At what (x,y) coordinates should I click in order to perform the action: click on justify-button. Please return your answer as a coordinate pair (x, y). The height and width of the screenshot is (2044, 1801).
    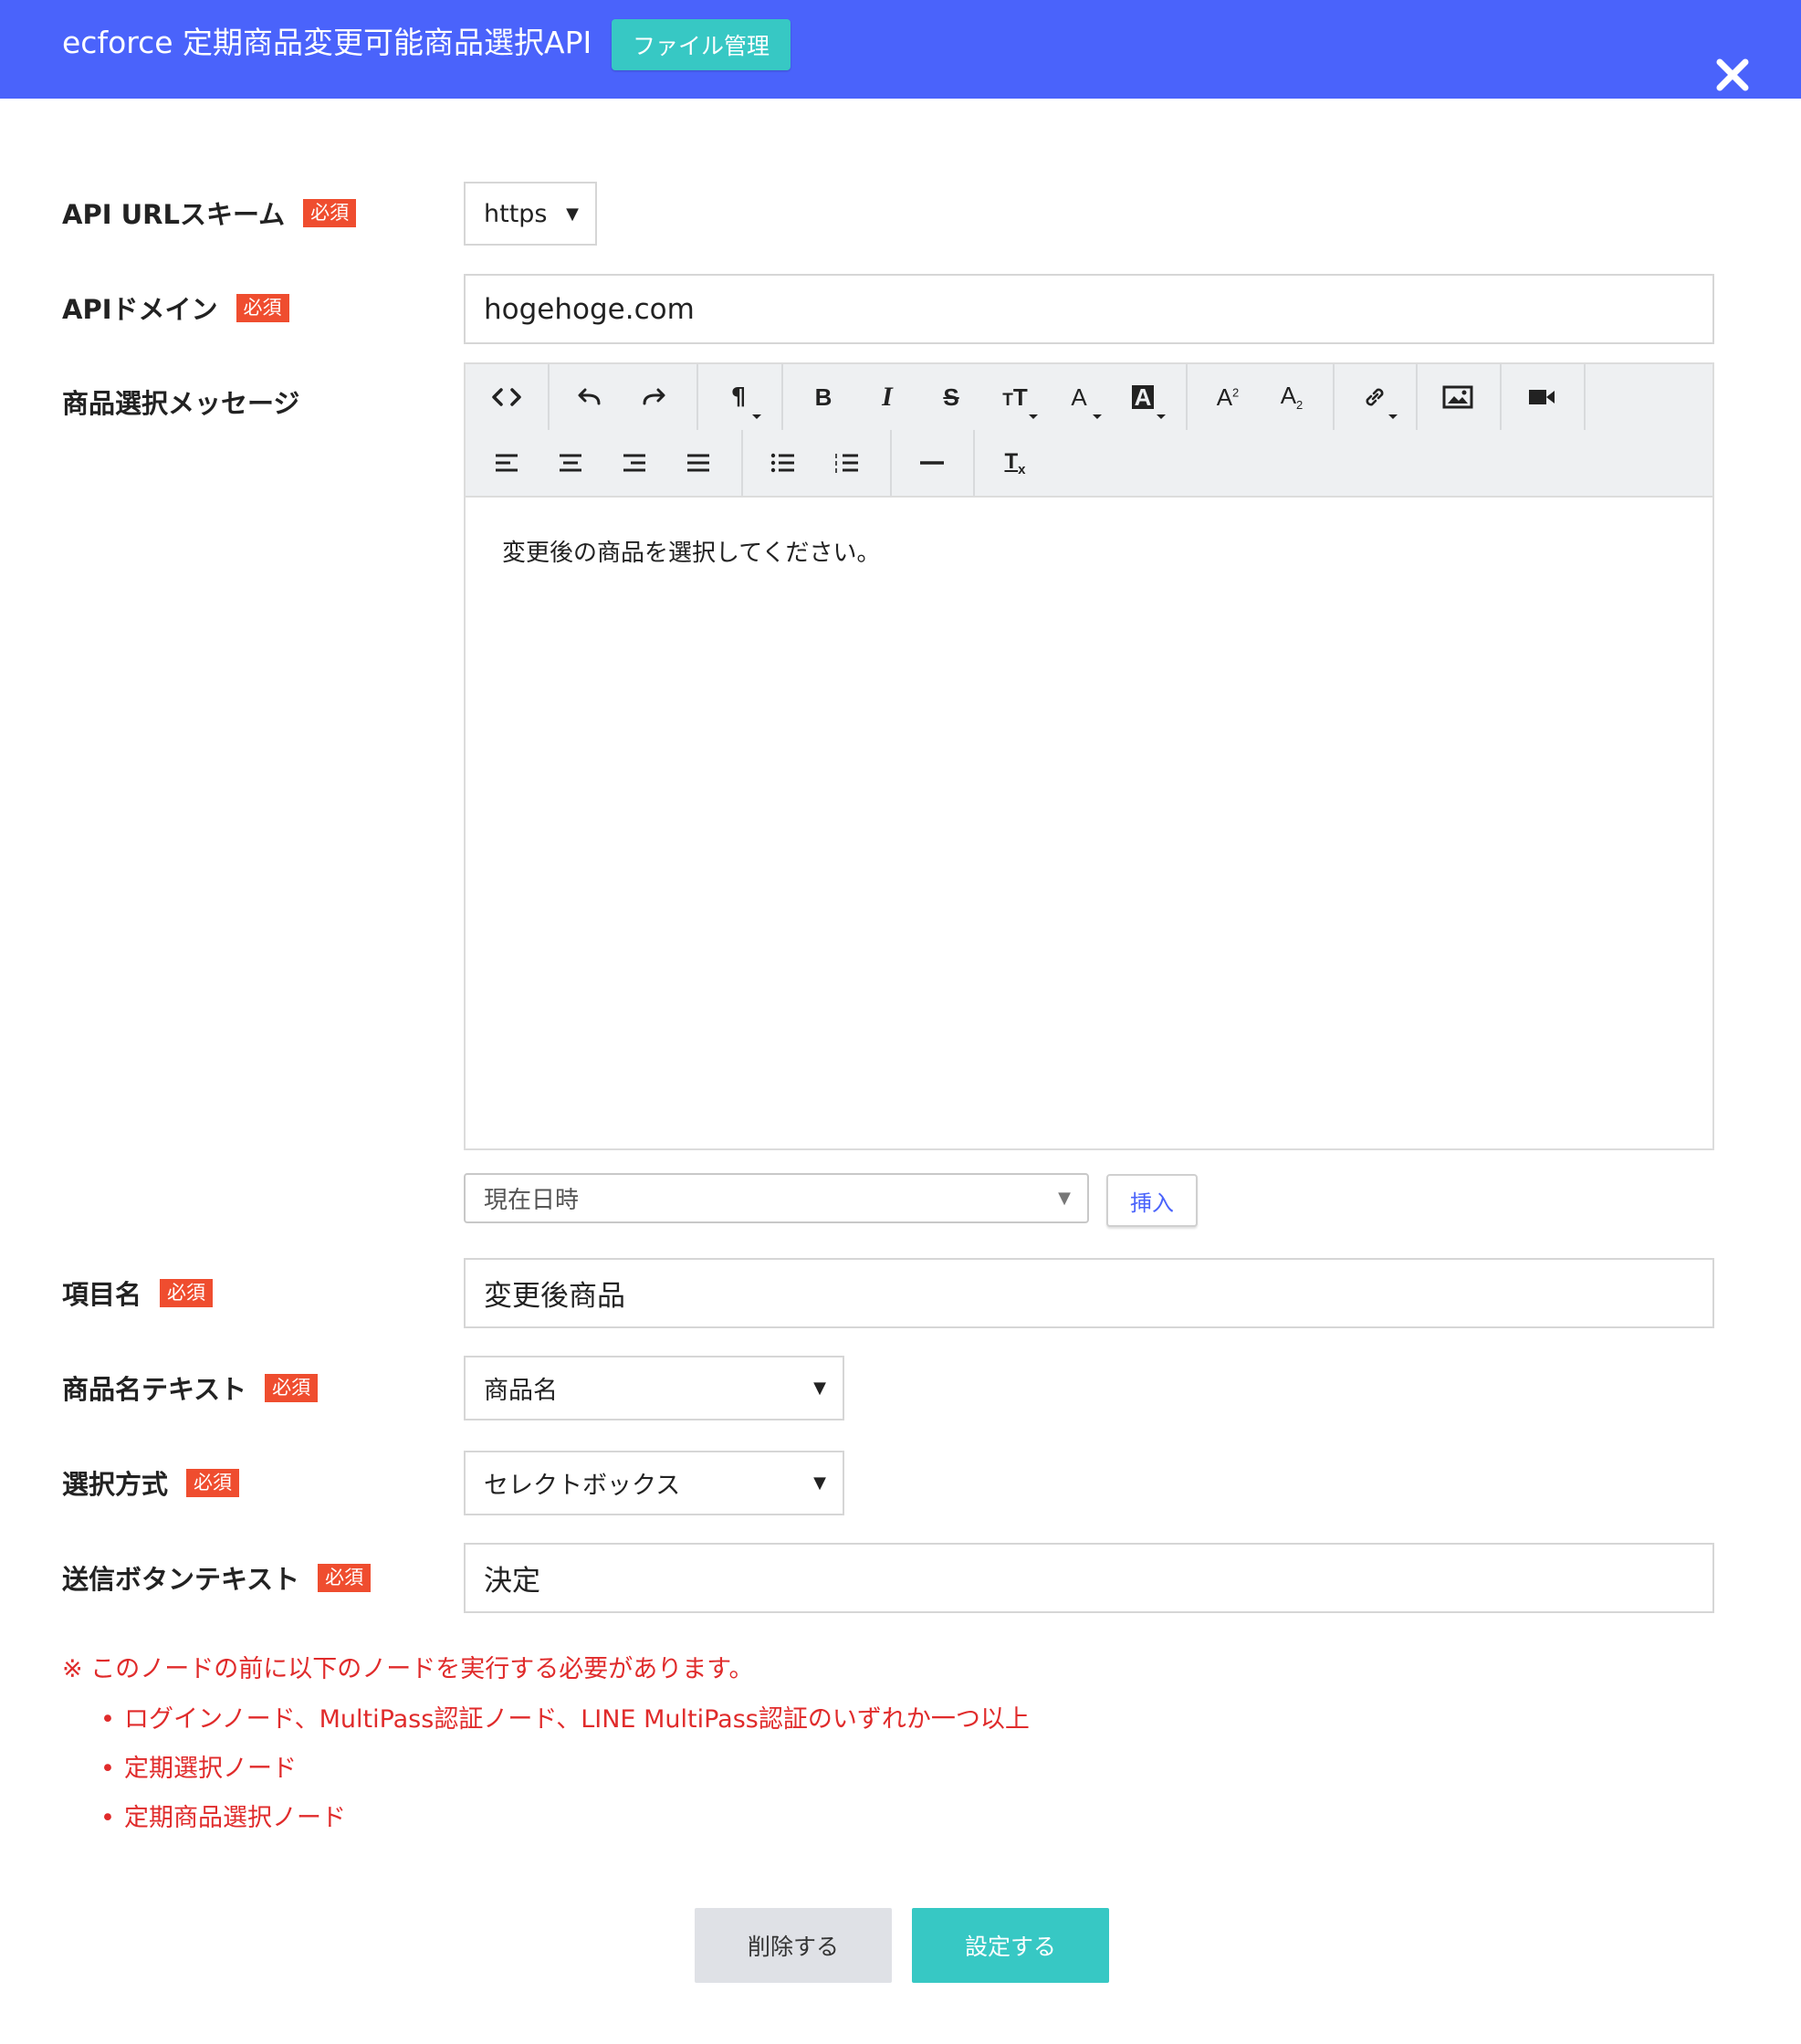
    Looking at the image, I should click on (698, 463).